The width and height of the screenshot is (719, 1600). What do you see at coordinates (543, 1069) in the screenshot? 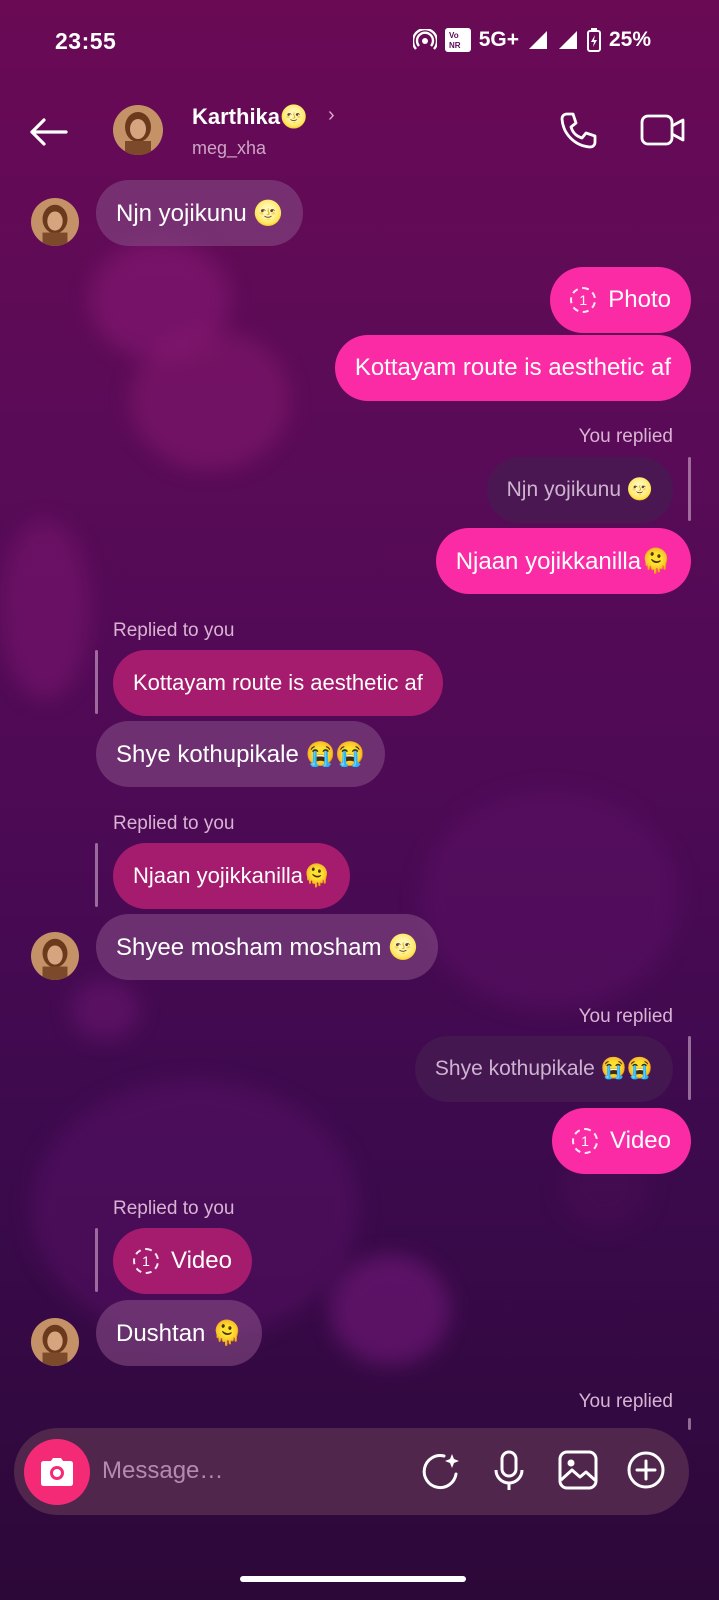
I see `quoted-message: Shye kothupikale 😭😭` at bounding box center [543, 1069].